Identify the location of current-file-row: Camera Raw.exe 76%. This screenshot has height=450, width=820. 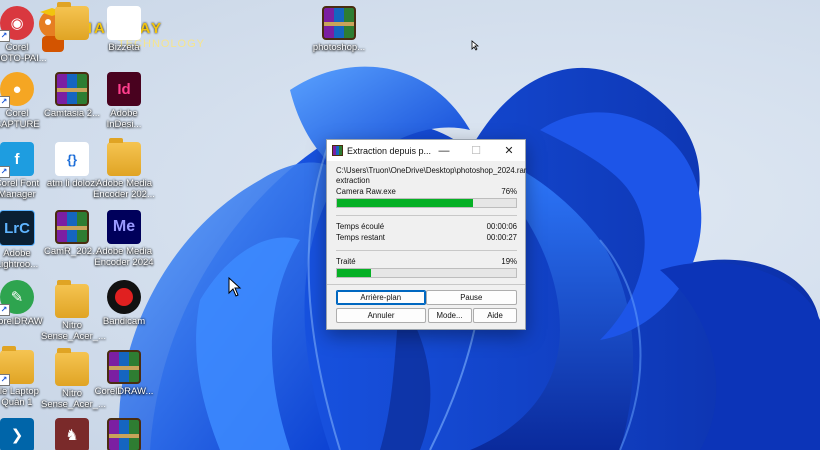
(426, 191).